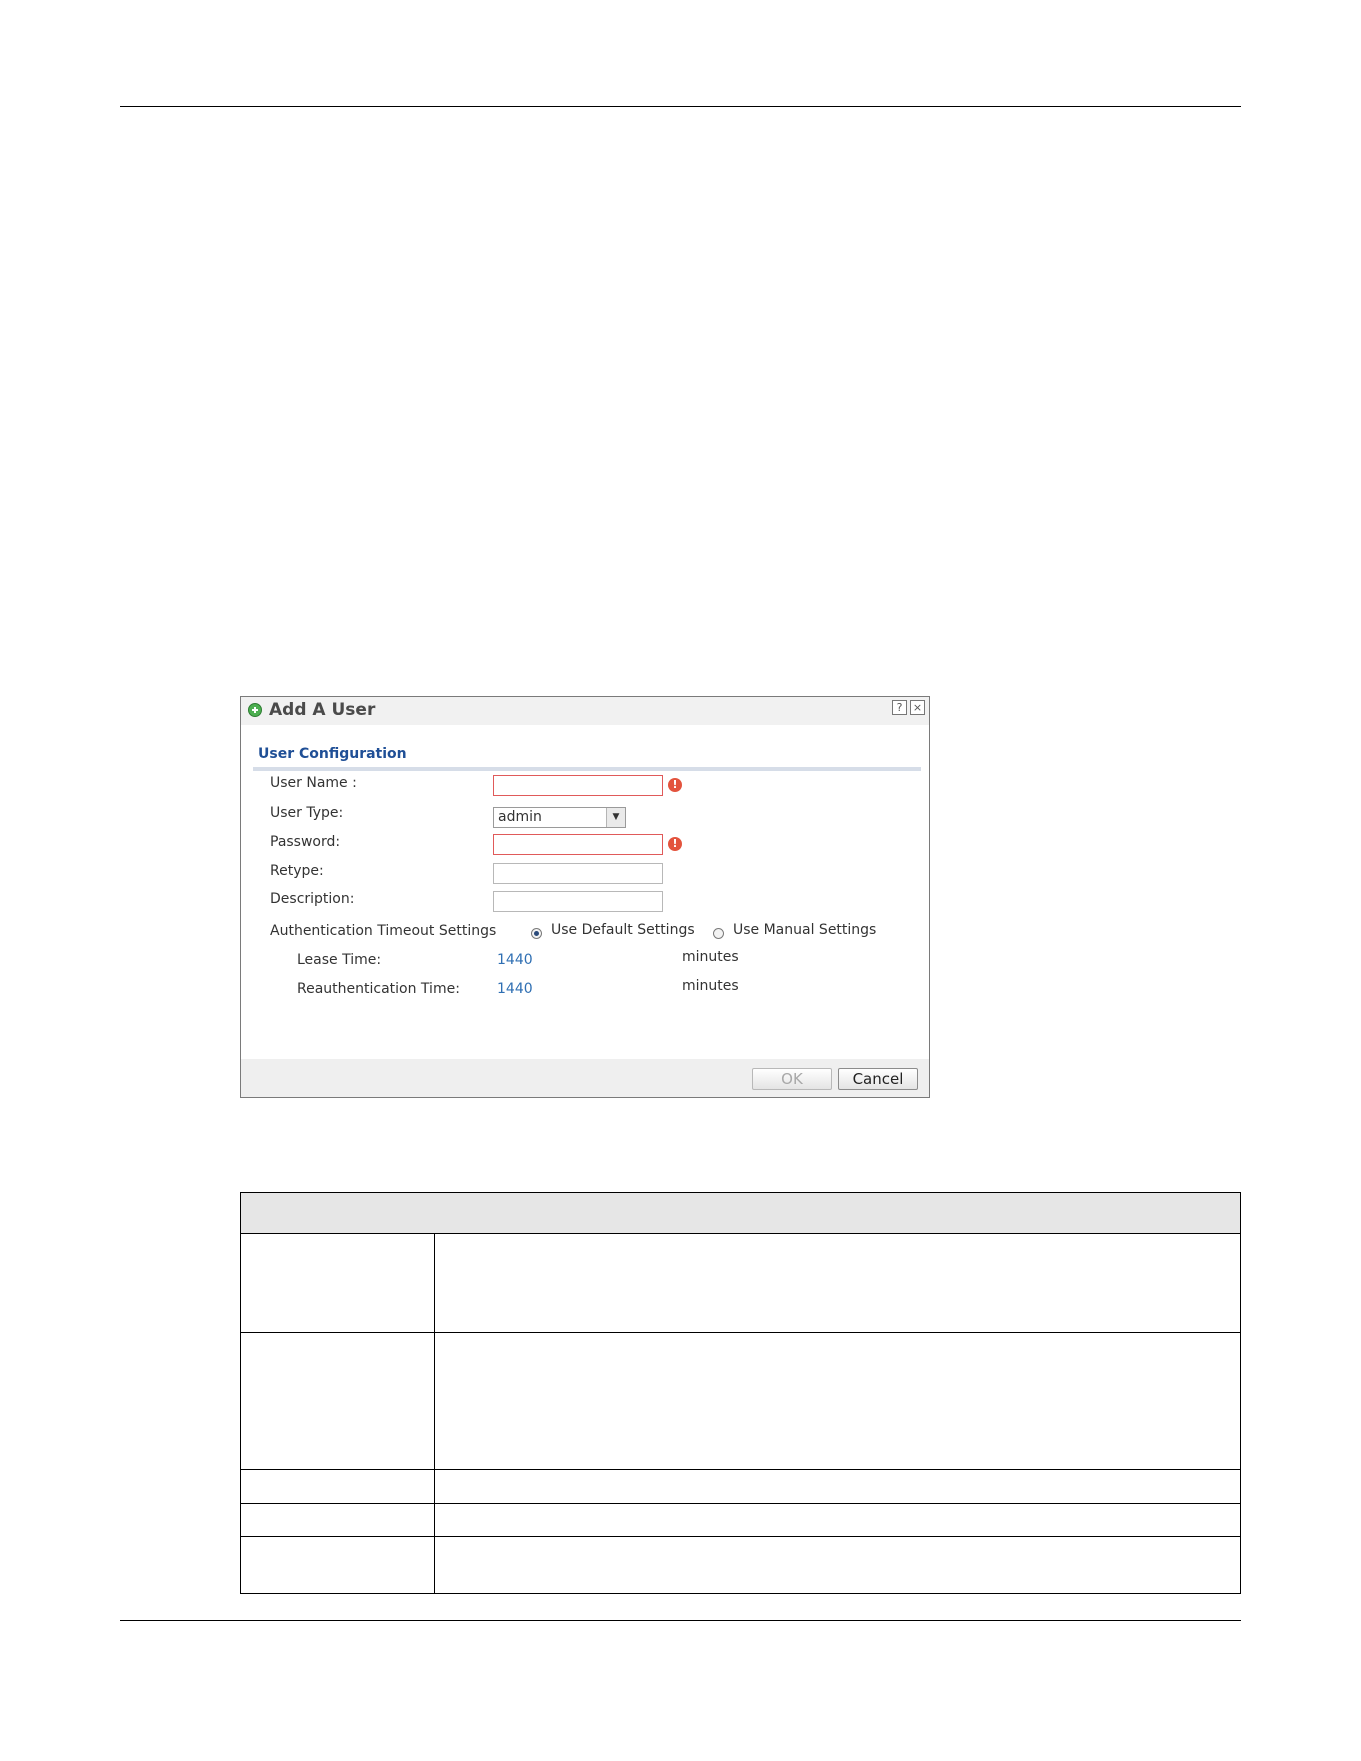  What do you see at coordinates (305, 842) in the screenshot?
I see `password-label: Password:` at bounding box center [305, 842].